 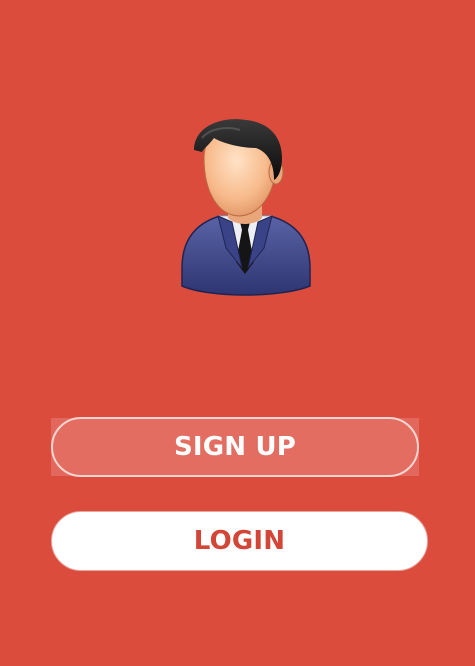 I want to click on businessman-avatar-icon, so click(x=245, y=209).